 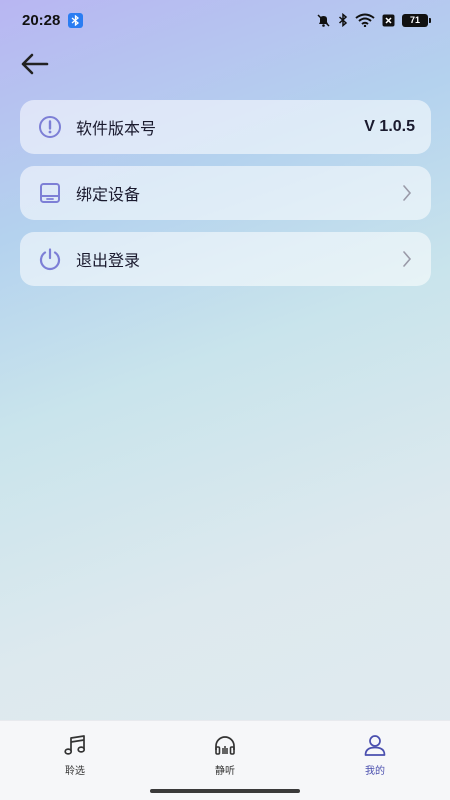 I want to click on status-left: 20:28, so click(x=53, y=20).